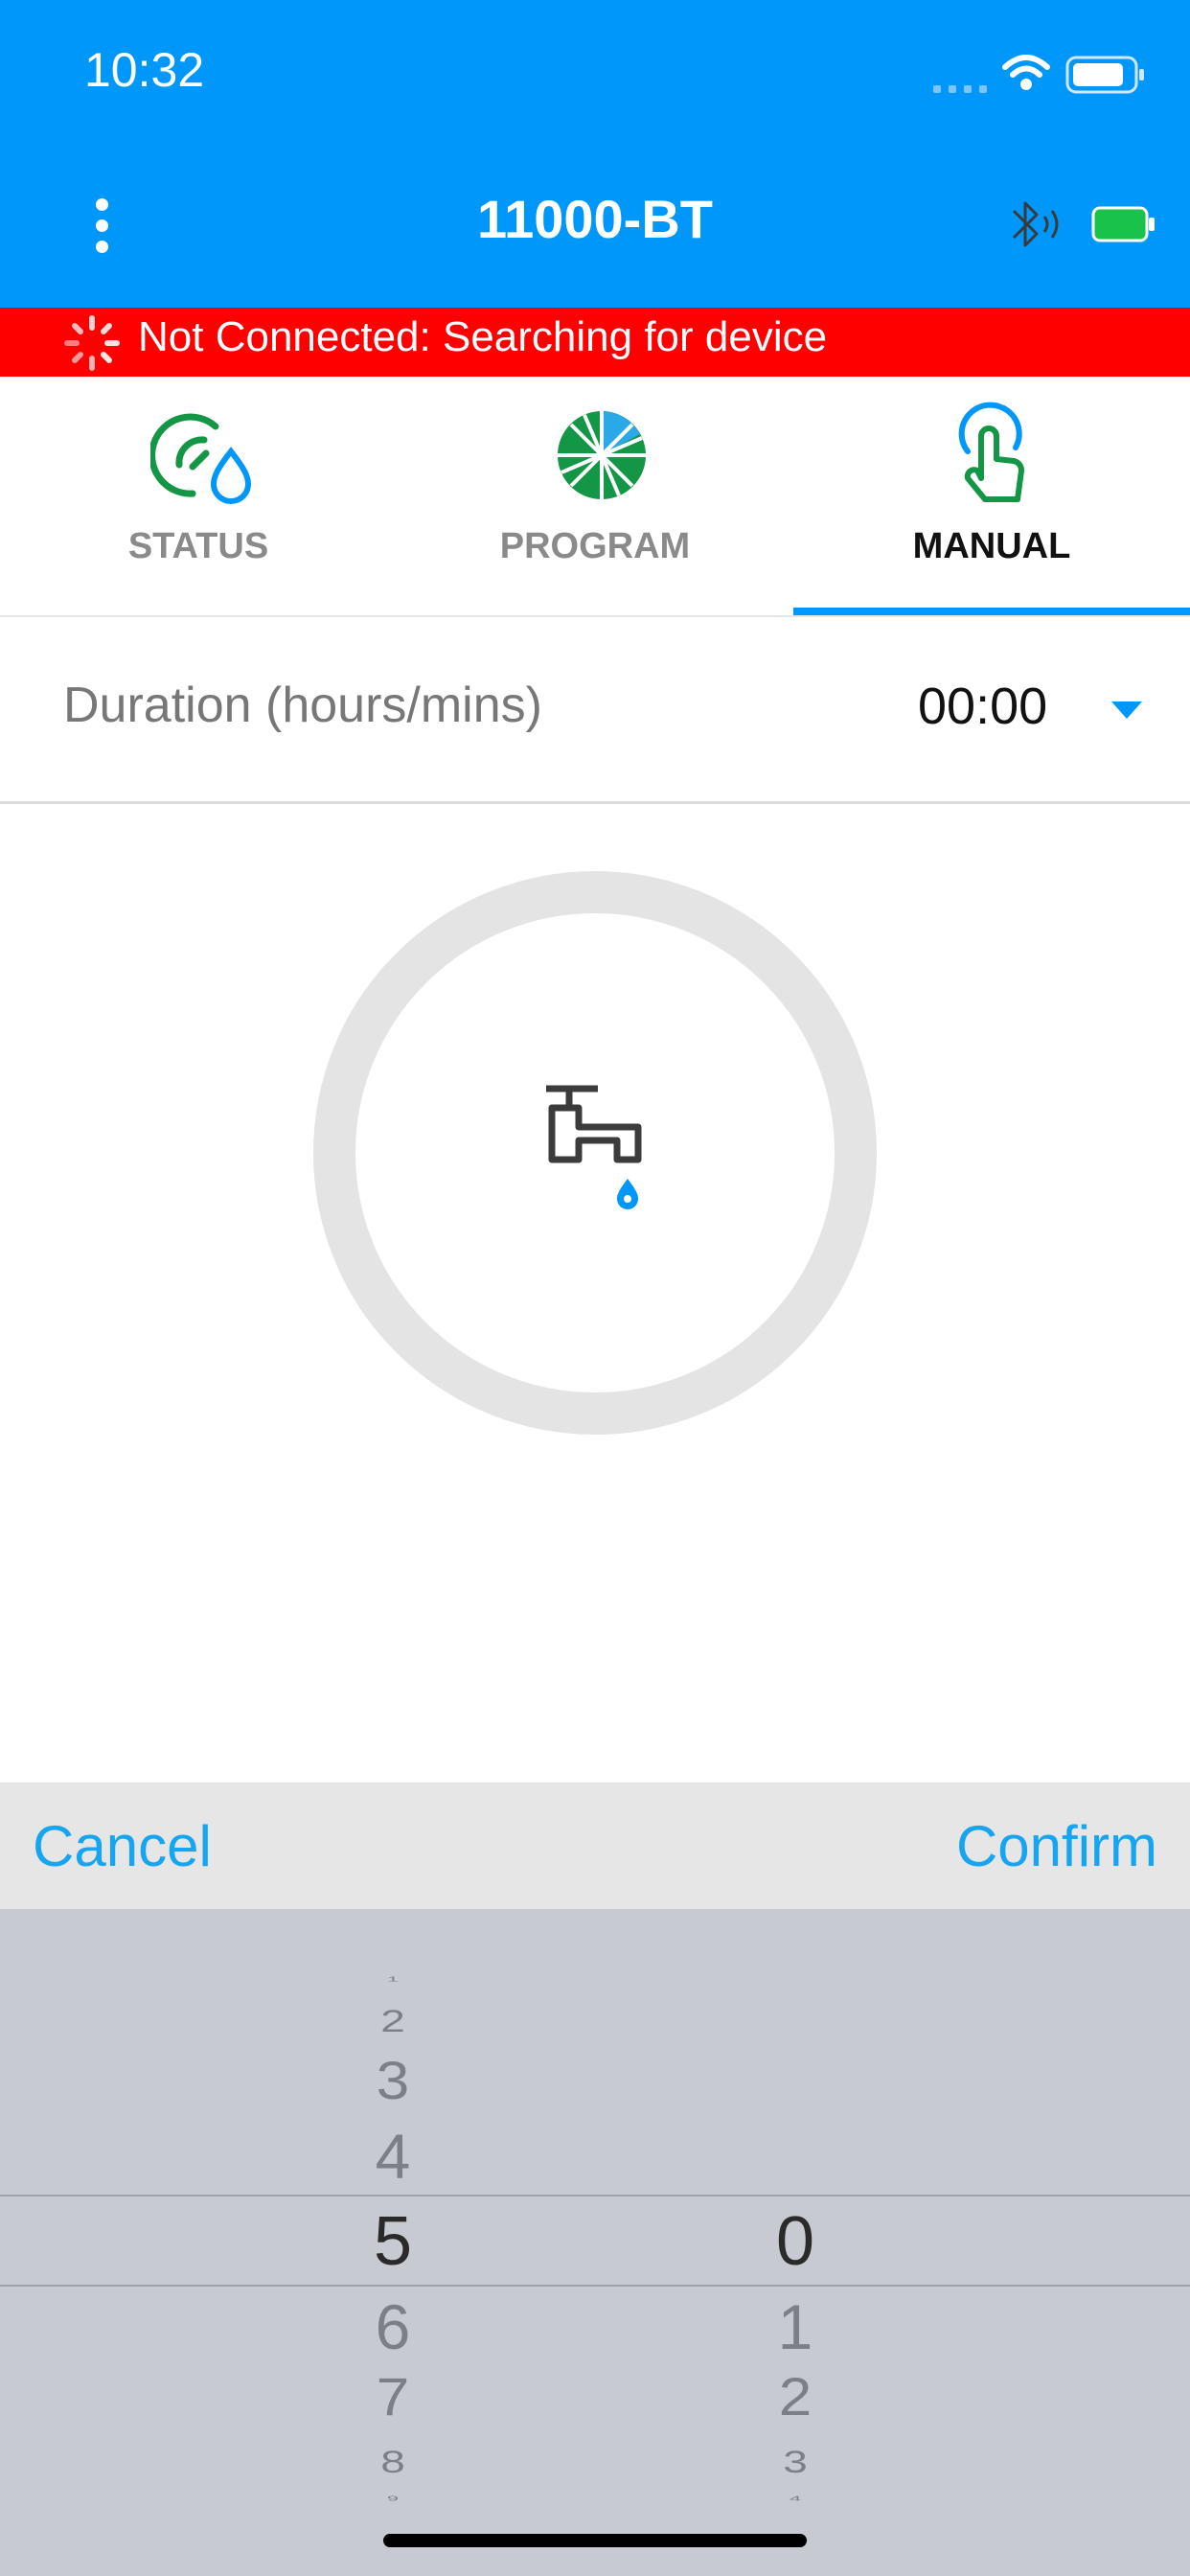 The image size is (1190, 2576). I want to click on tab-label: PROGRAM, so click(595, 546).